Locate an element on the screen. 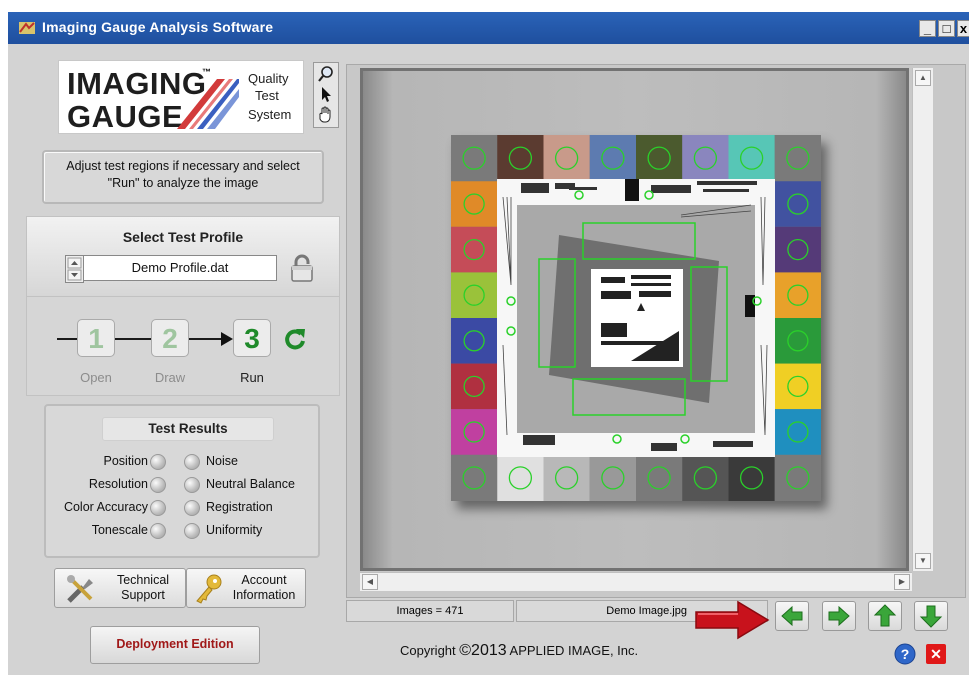 The image size is (969, 675). result-noise-indicator is located at coordinates (192, 462).